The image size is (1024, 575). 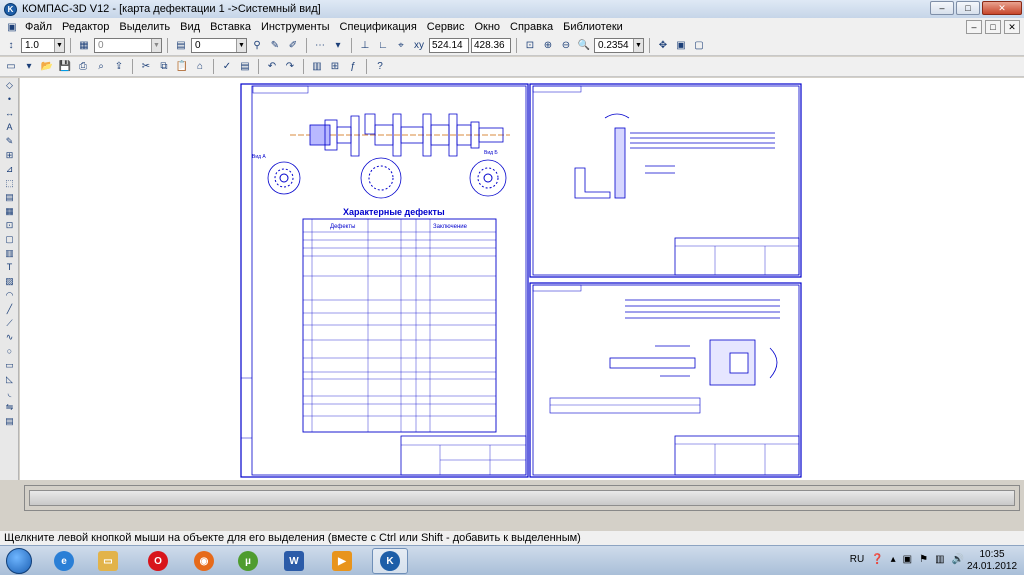 I want to click on hatch-icon: ▨, so click(x=9, y=281).